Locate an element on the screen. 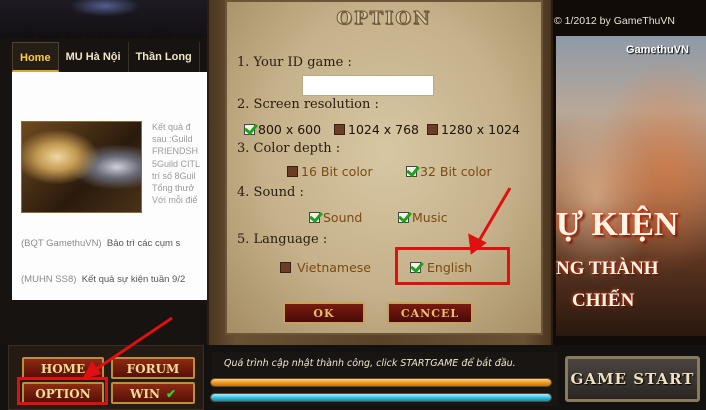 The width and height of the screenshot is (706, 410). arrow-head-option is located at coordinates (91, 370).